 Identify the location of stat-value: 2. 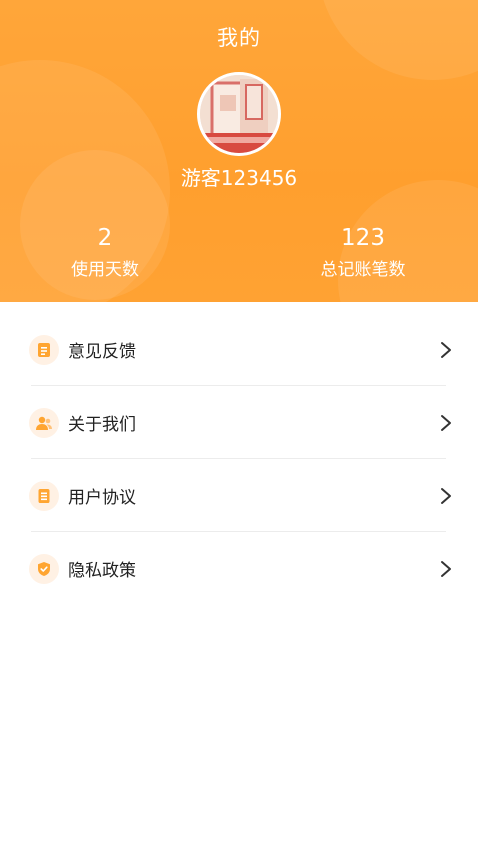
(105, 238).